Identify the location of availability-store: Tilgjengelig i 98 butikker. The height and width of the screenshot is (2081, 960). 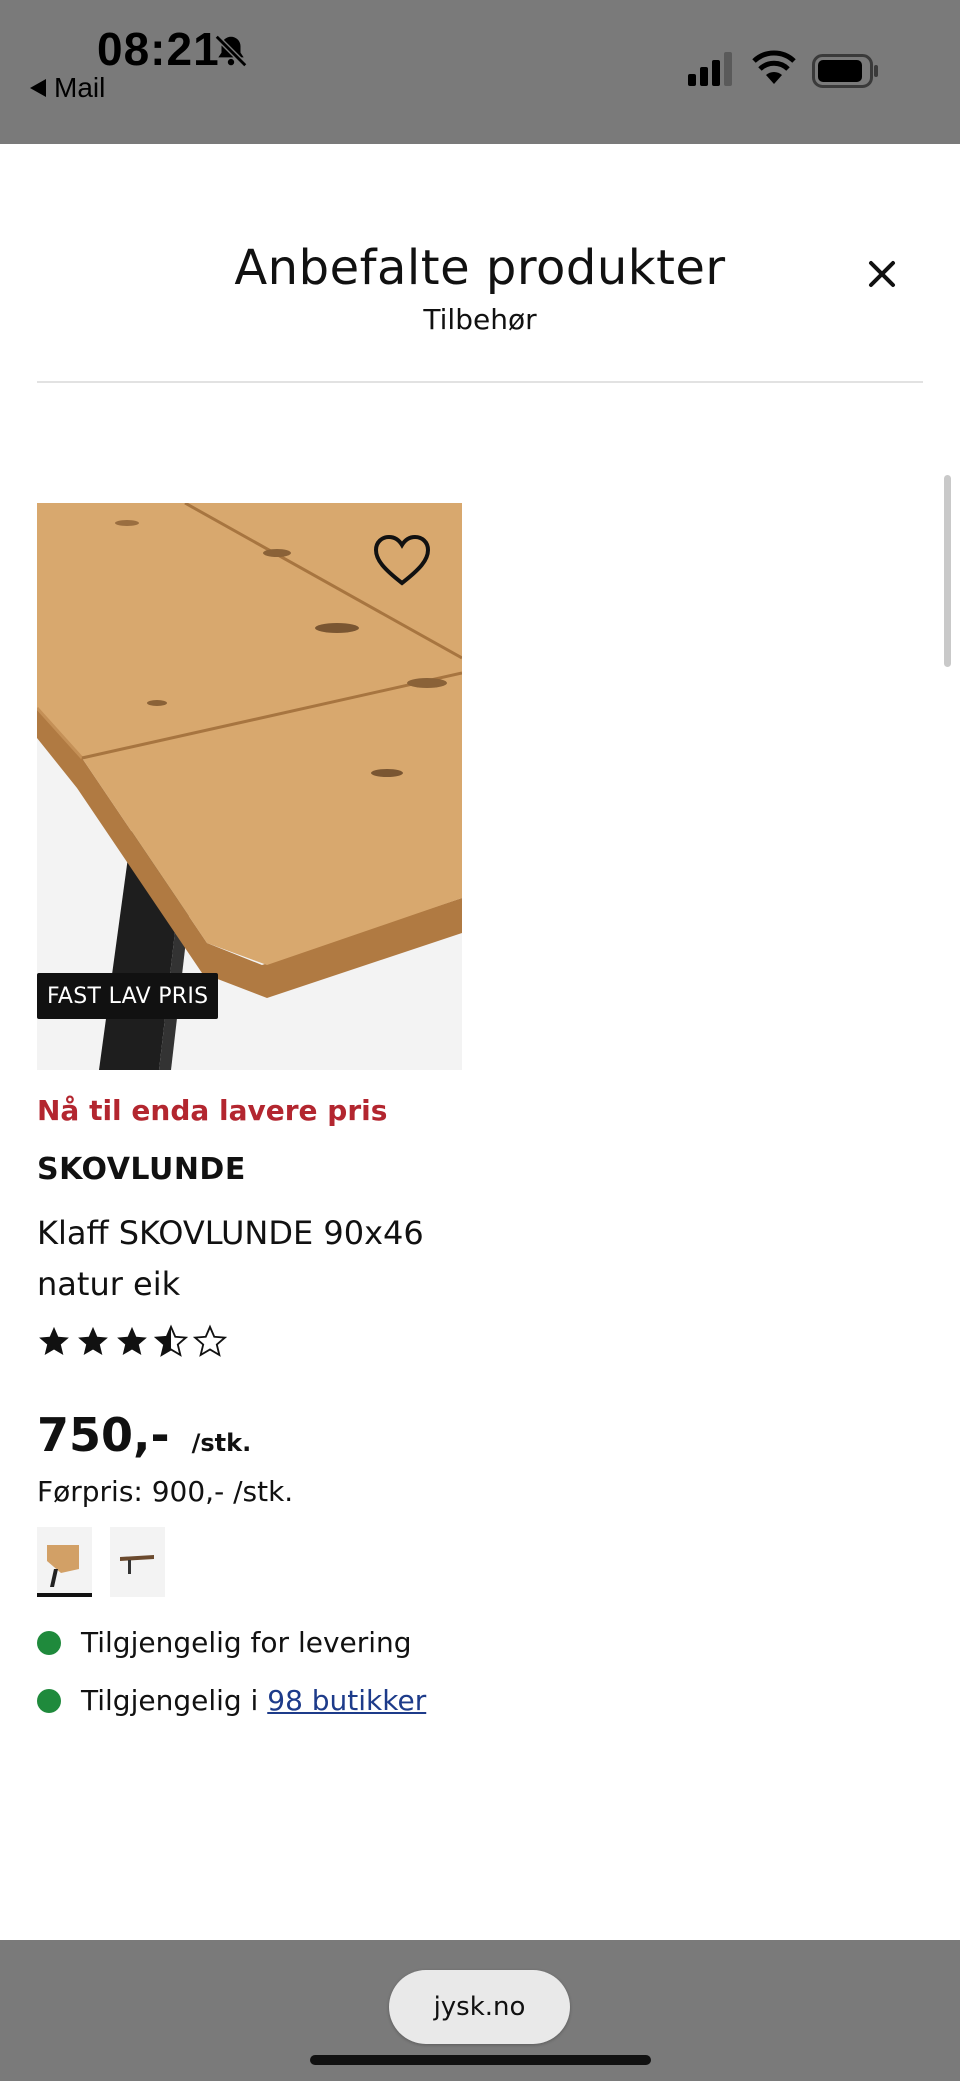
(231, 1700).